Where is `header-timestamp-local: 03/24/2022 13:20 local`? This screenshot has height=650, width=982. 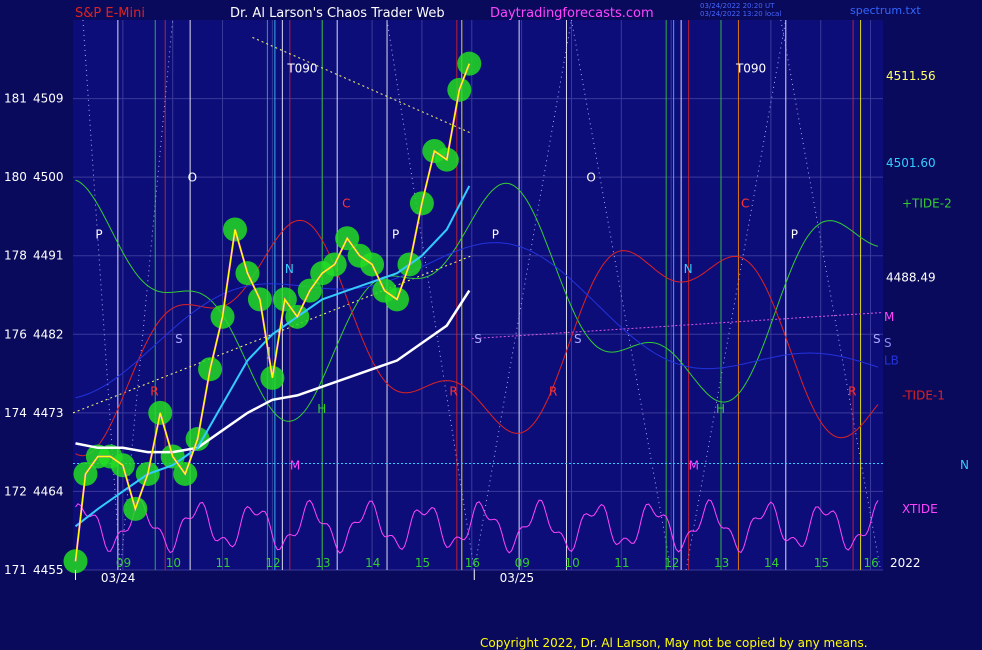
header-timestamp-local: 03/24/2022 13:20 local is located at coordinates (740, 14).